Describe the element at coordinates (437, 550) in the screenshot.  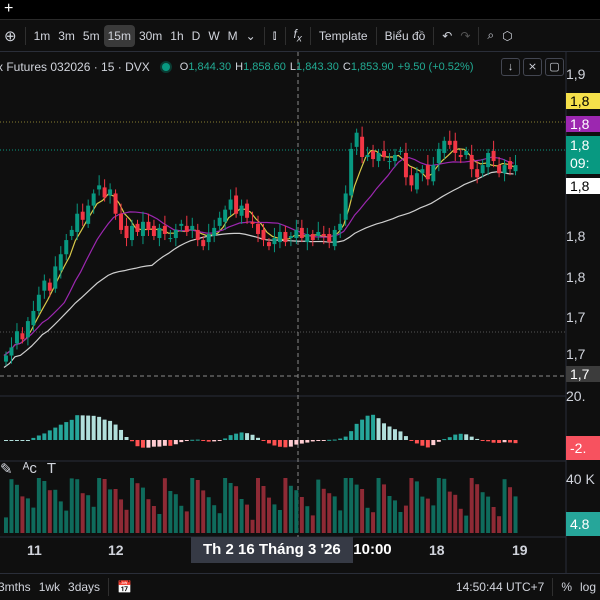
I see `time-label: 18` at that location.